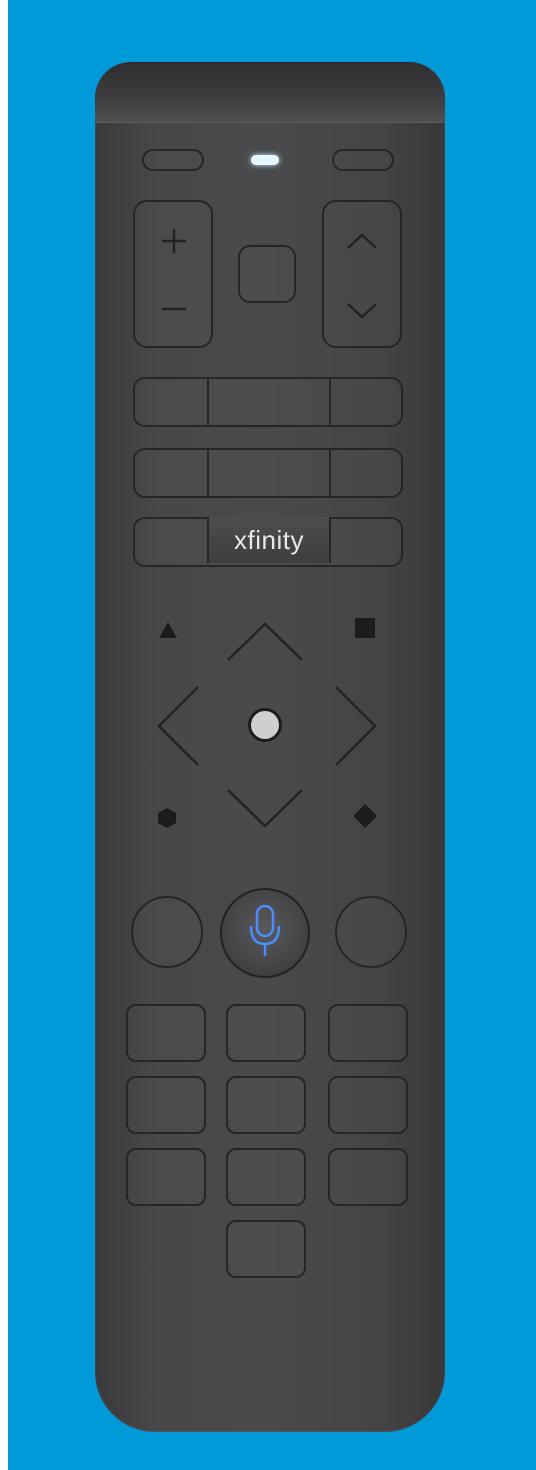  Describe the element at coordinates (265, 725) in the screenshot. I see `ok-button` at that location.